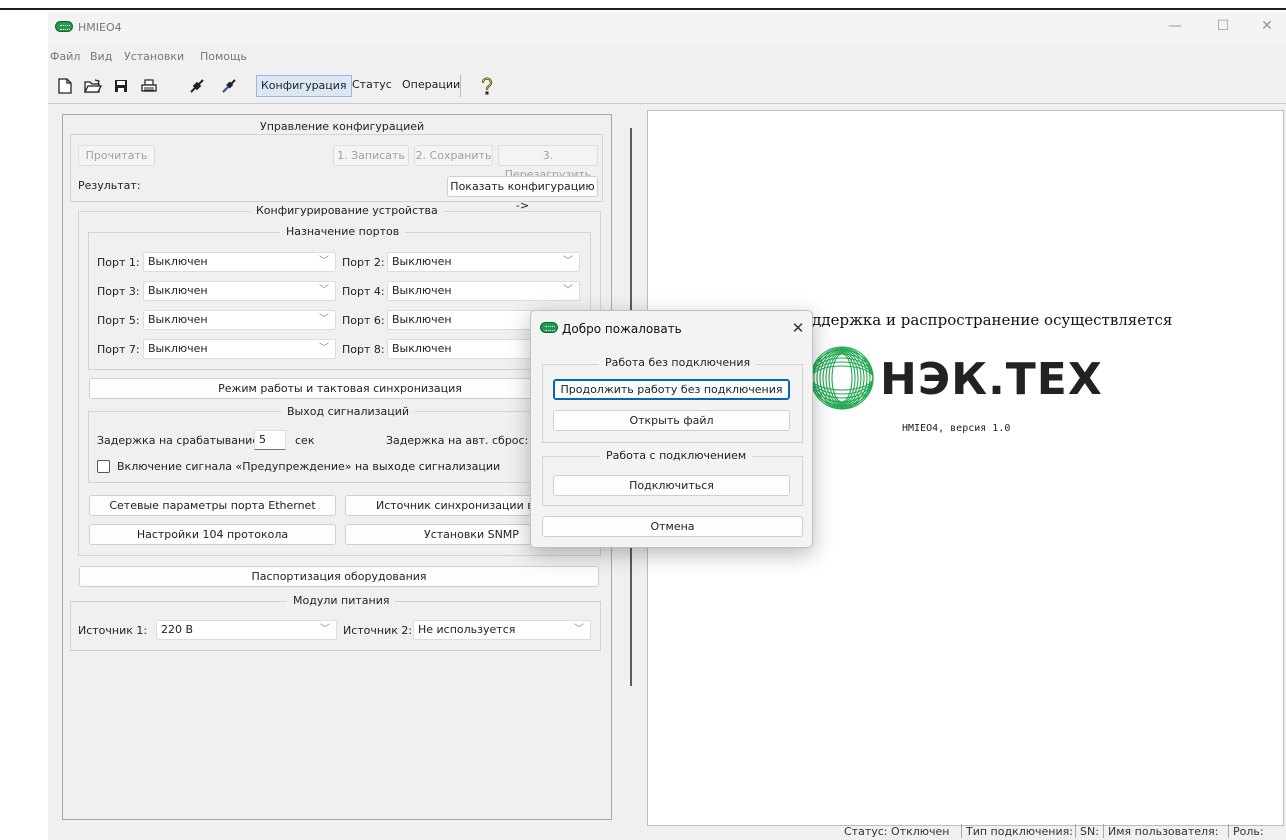 The width and height of the screenshot is (1286, 840). What do you see at coordinates (422, 319) in the screenshot?
I see `port-6-value: Выключен` at bounding box center [422, 319].